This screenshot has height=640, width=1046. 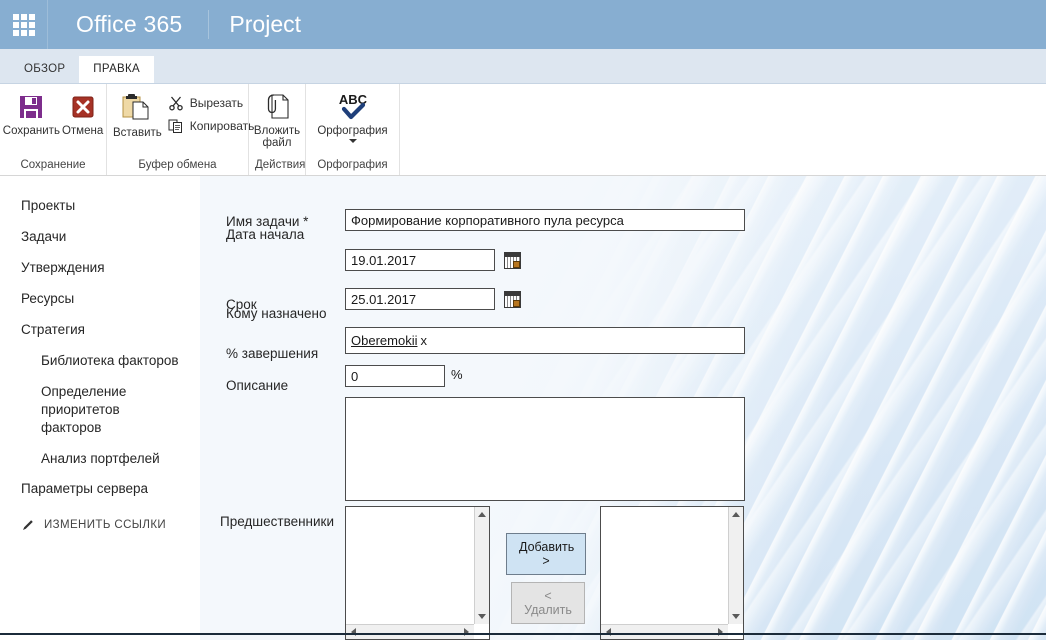 What do you see at coordinates (423, 340) in the screenshot?
I see `assigned-to-remove-icon: x` at bounding box center [423, 340].